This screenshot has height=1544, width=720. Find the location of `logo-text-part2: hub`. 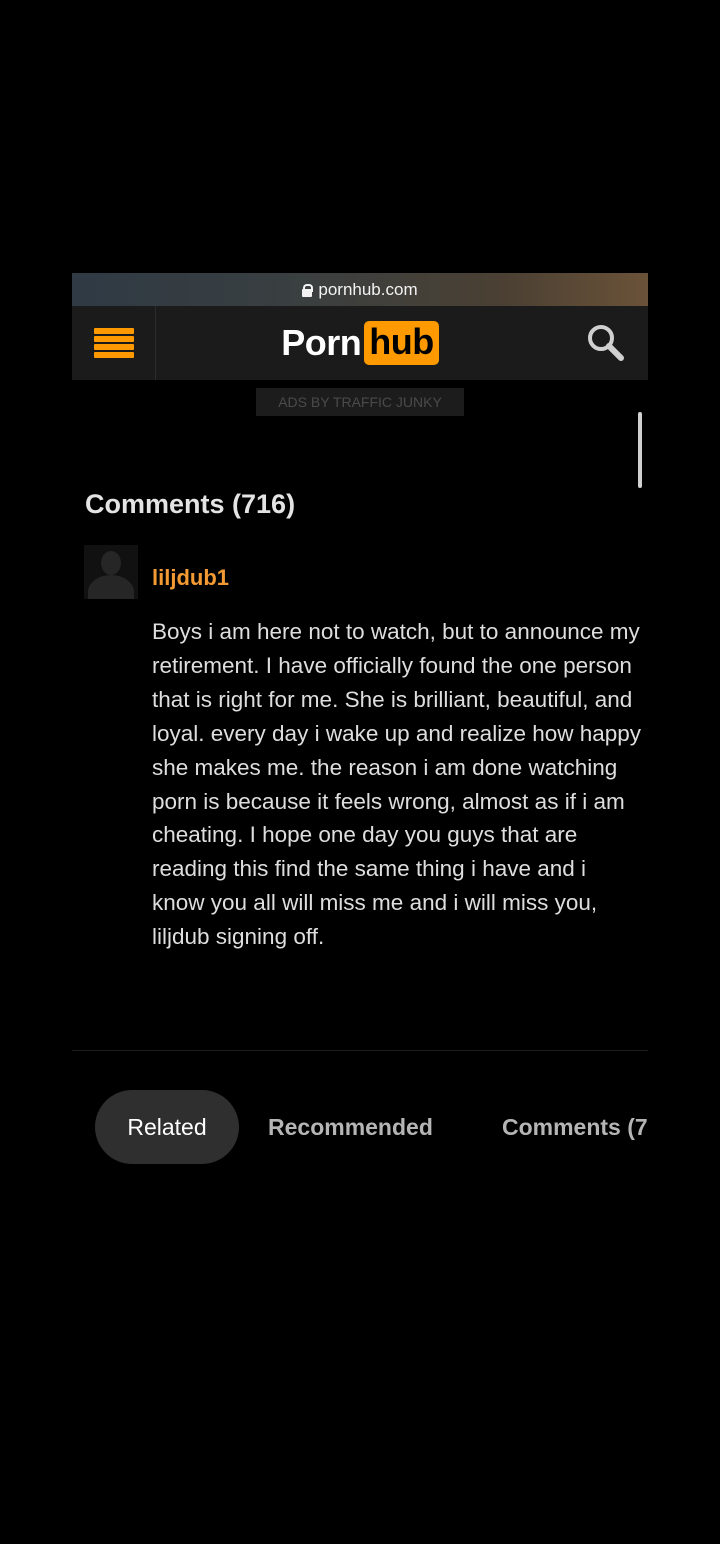

logo-text-part2: hub is located at coordinates (401, 343).